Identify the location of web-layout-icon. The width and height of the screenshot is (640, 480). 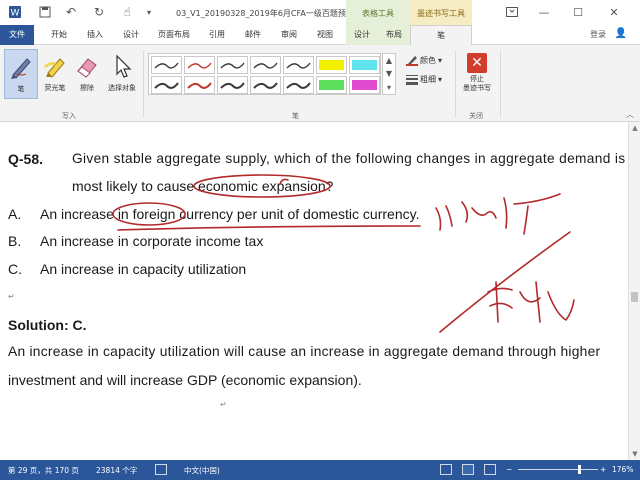
(490, 469).